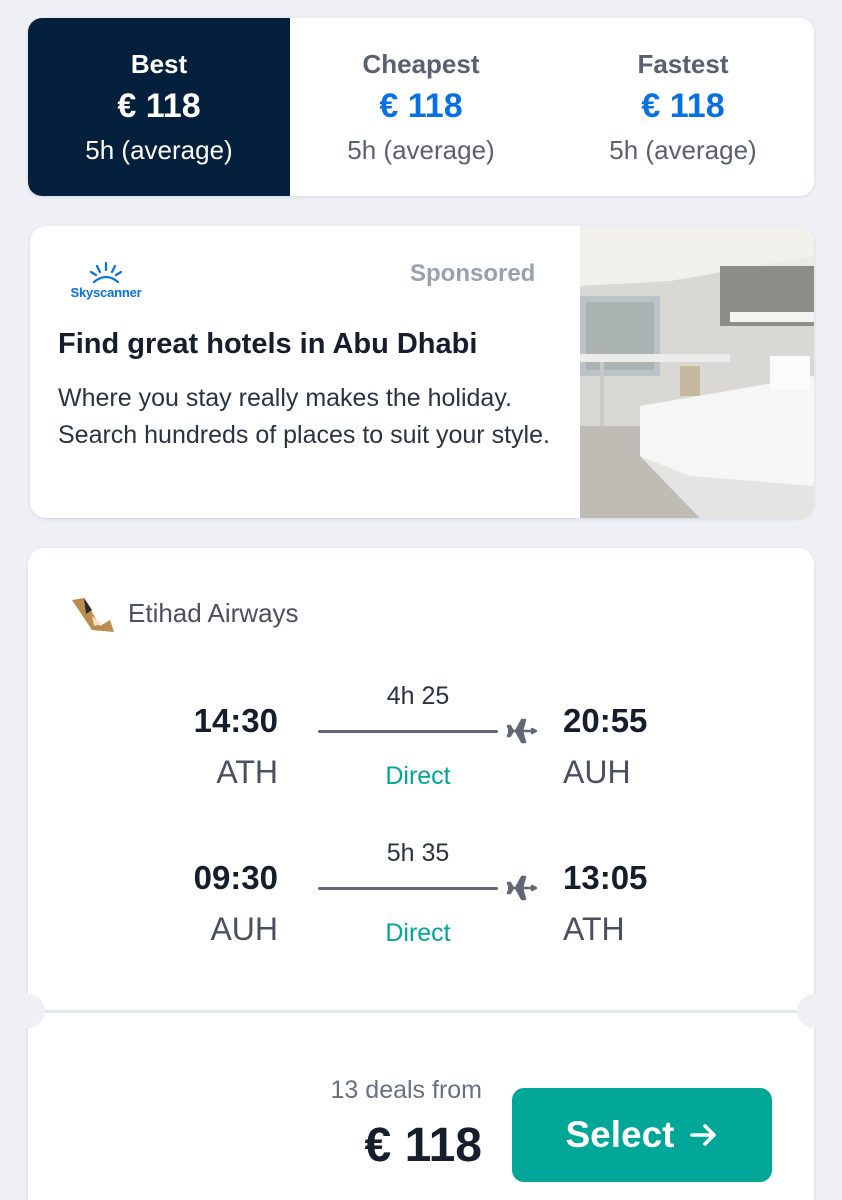 This screenshot has width=842, height=1200. Describe the element at coordinates (697, 372) in the screenshot. I see `hotel-room-image` at that location.